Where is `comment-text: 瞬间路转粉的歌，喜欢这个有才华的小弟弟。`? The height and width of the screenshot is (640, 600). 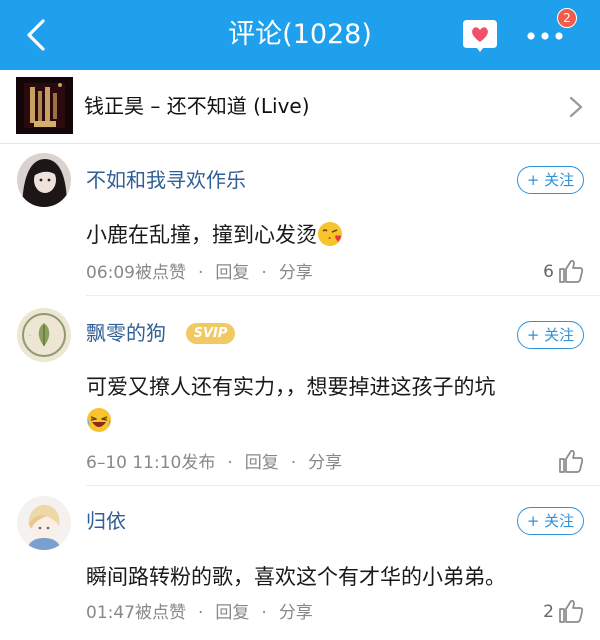
comment-text: 瞬间路转粉的歌，喜欢这个有才华的小弟弟。 is located at coordinates (336, 577).